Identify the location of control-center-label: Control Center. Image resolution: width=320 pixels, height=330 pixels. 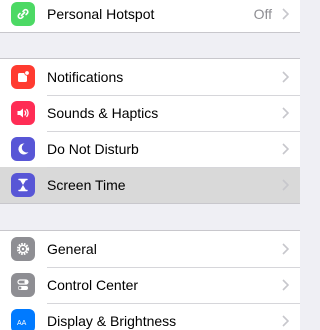
(93, 285).